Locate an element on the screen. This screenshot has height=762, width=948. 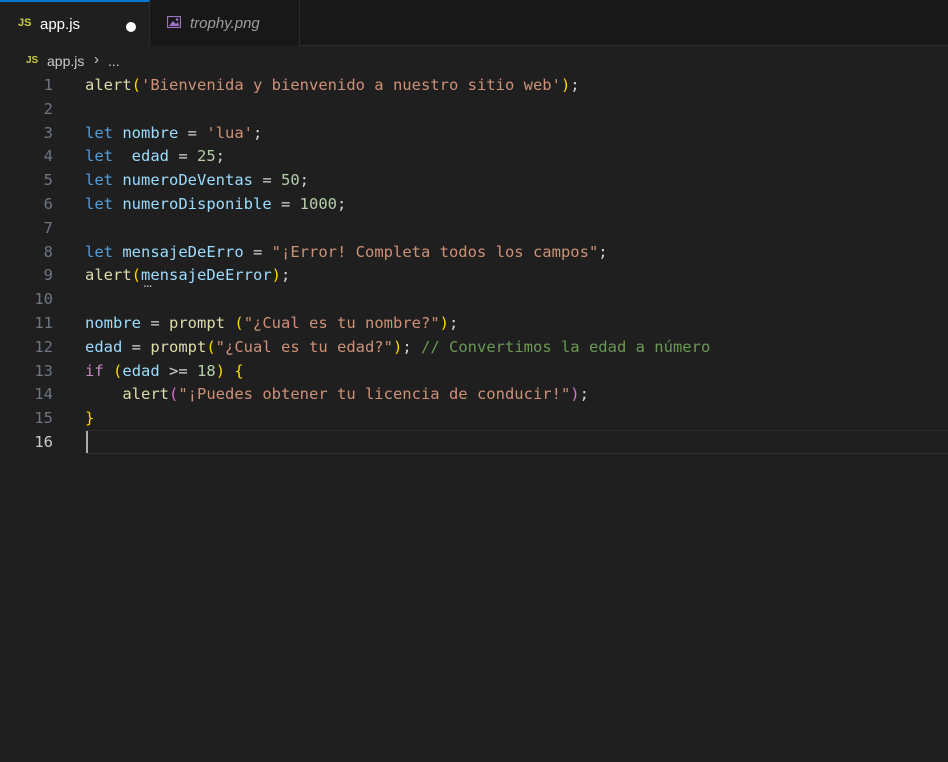
code-token: "¿Cual es tu edad?" is located at coordinates (304, 346).